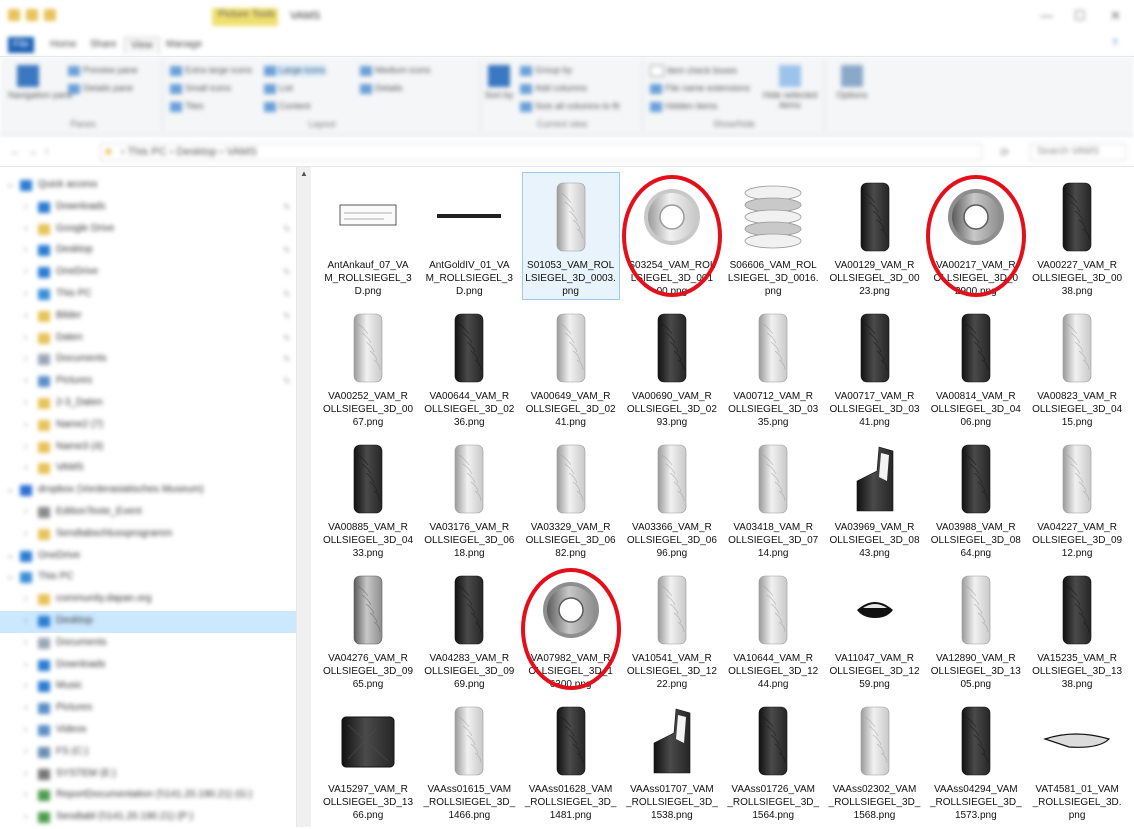 The width and height of the screenshot is (1134, 829). Describe the element at coordinates (148, 491) in the screenshot. I see `sidebar-item: ⌄ dropbox (Vorderasiatisches Museum)` at that location.